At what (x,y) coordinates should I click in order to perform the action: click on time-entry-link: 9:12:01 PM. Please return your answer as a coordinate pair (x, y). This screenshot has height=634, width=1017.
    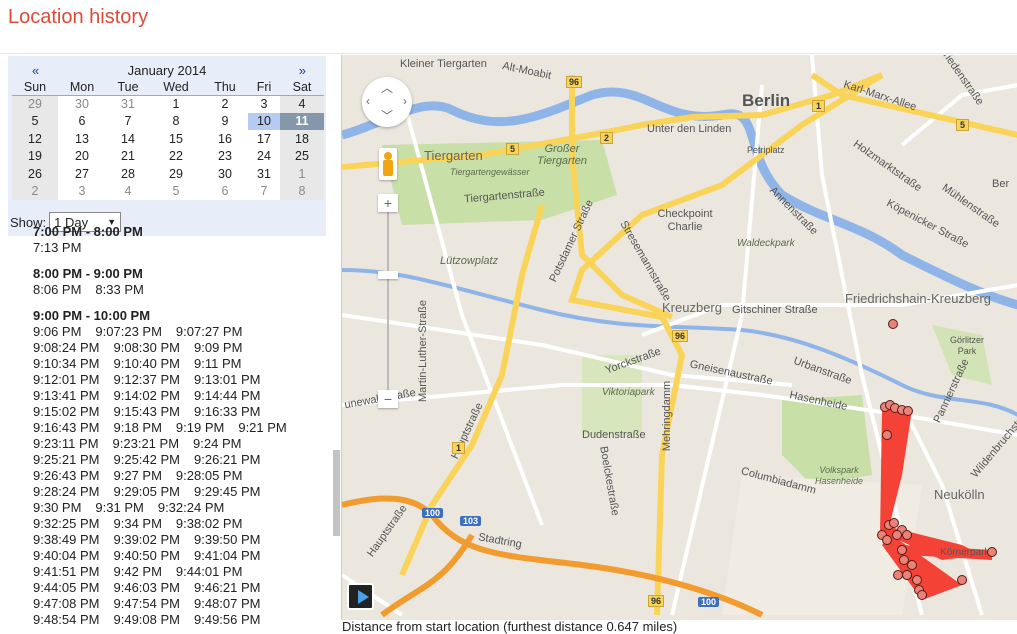
    Looking at the image, I should click on (66, 379).